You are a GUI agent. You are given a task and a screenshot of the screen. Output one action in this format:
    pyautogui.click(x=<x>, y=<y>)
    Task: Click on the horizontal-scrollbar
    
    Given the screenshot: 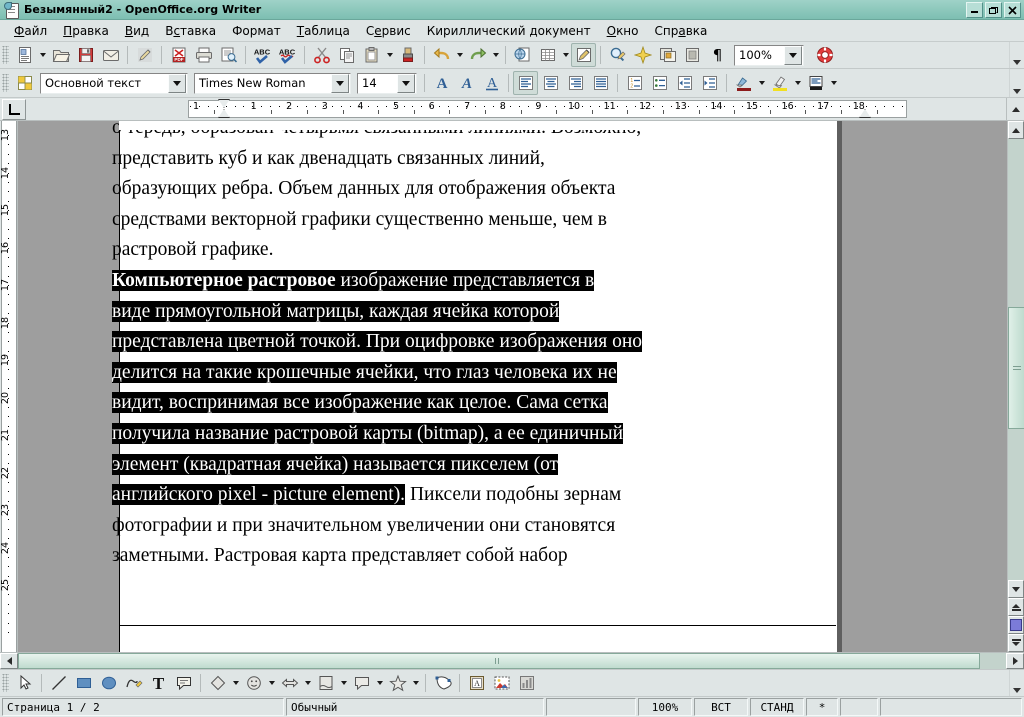 What is the action you would take?
    pyautogui.click(x=512, y=660)
    